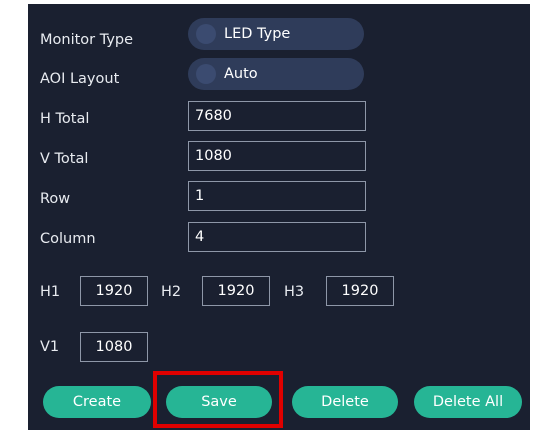 This screenshot has width=539, height=432. Describe the element at coordinates (68, 239) in the screenshot. I see `column-label: Column` at that location.